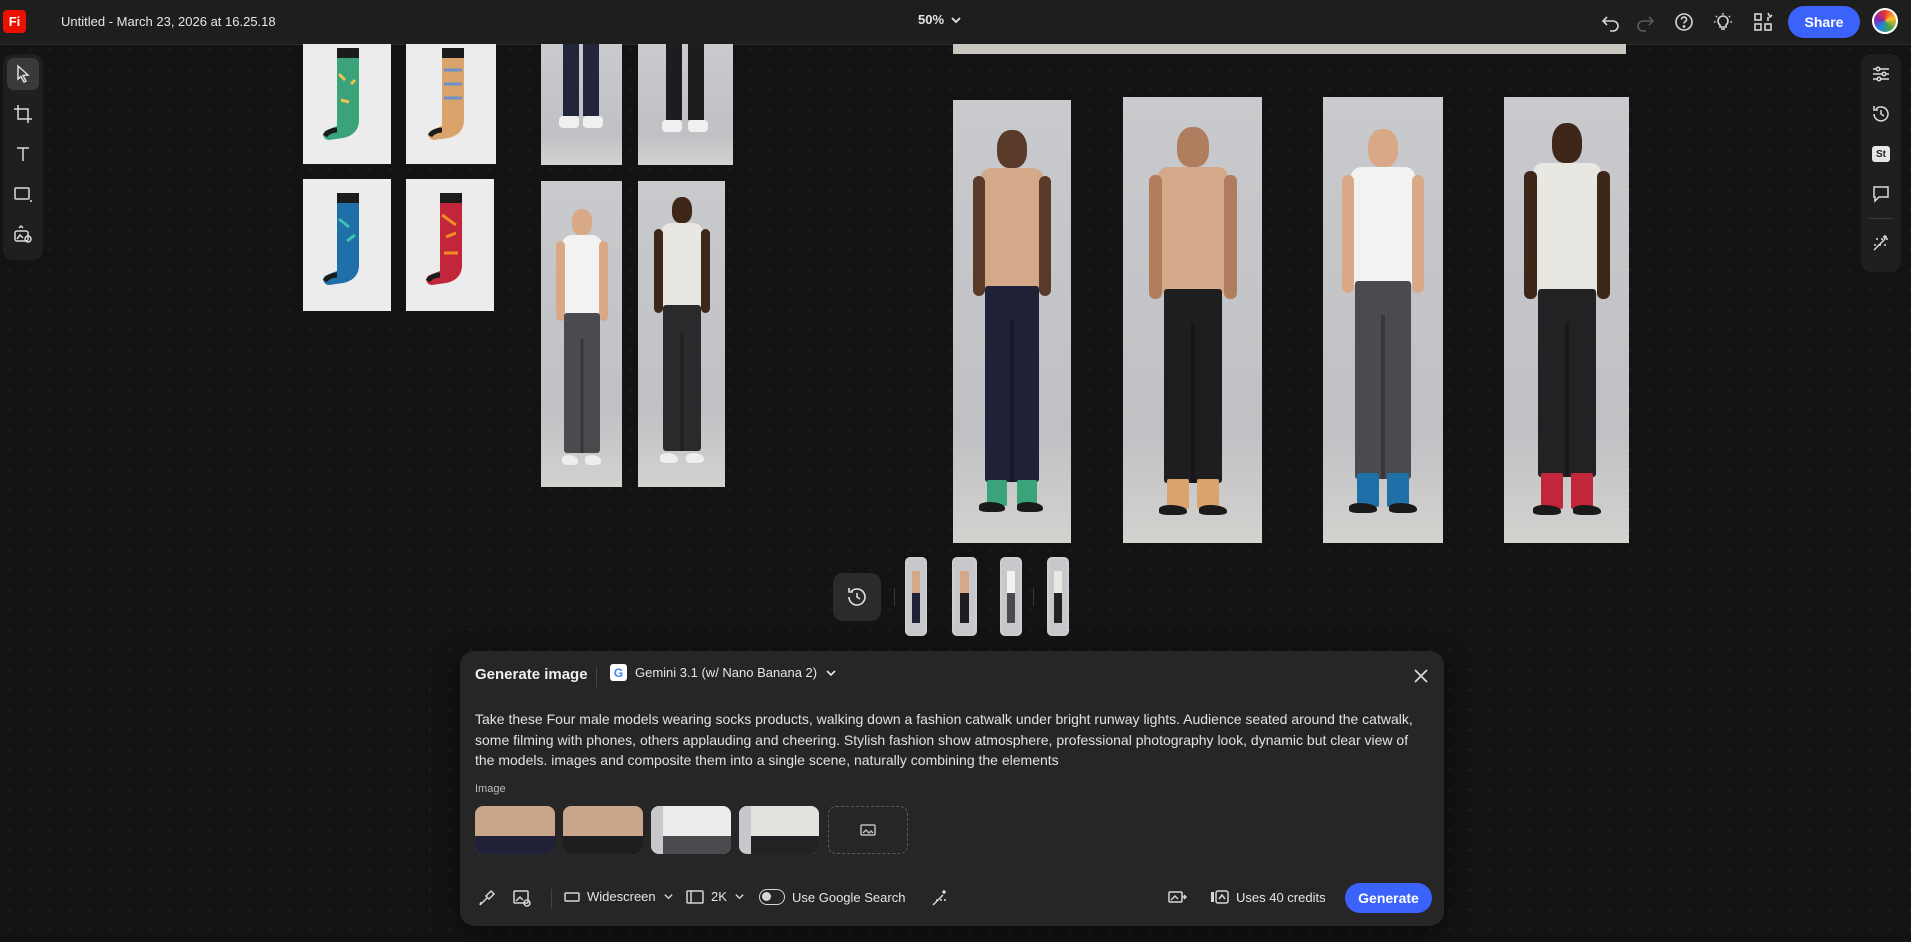 The image size is (1911, 942). What do you see at coordinates (572, 896) in the screenshot?
I see `widescreen-icon` at bounding box center [572, 896].